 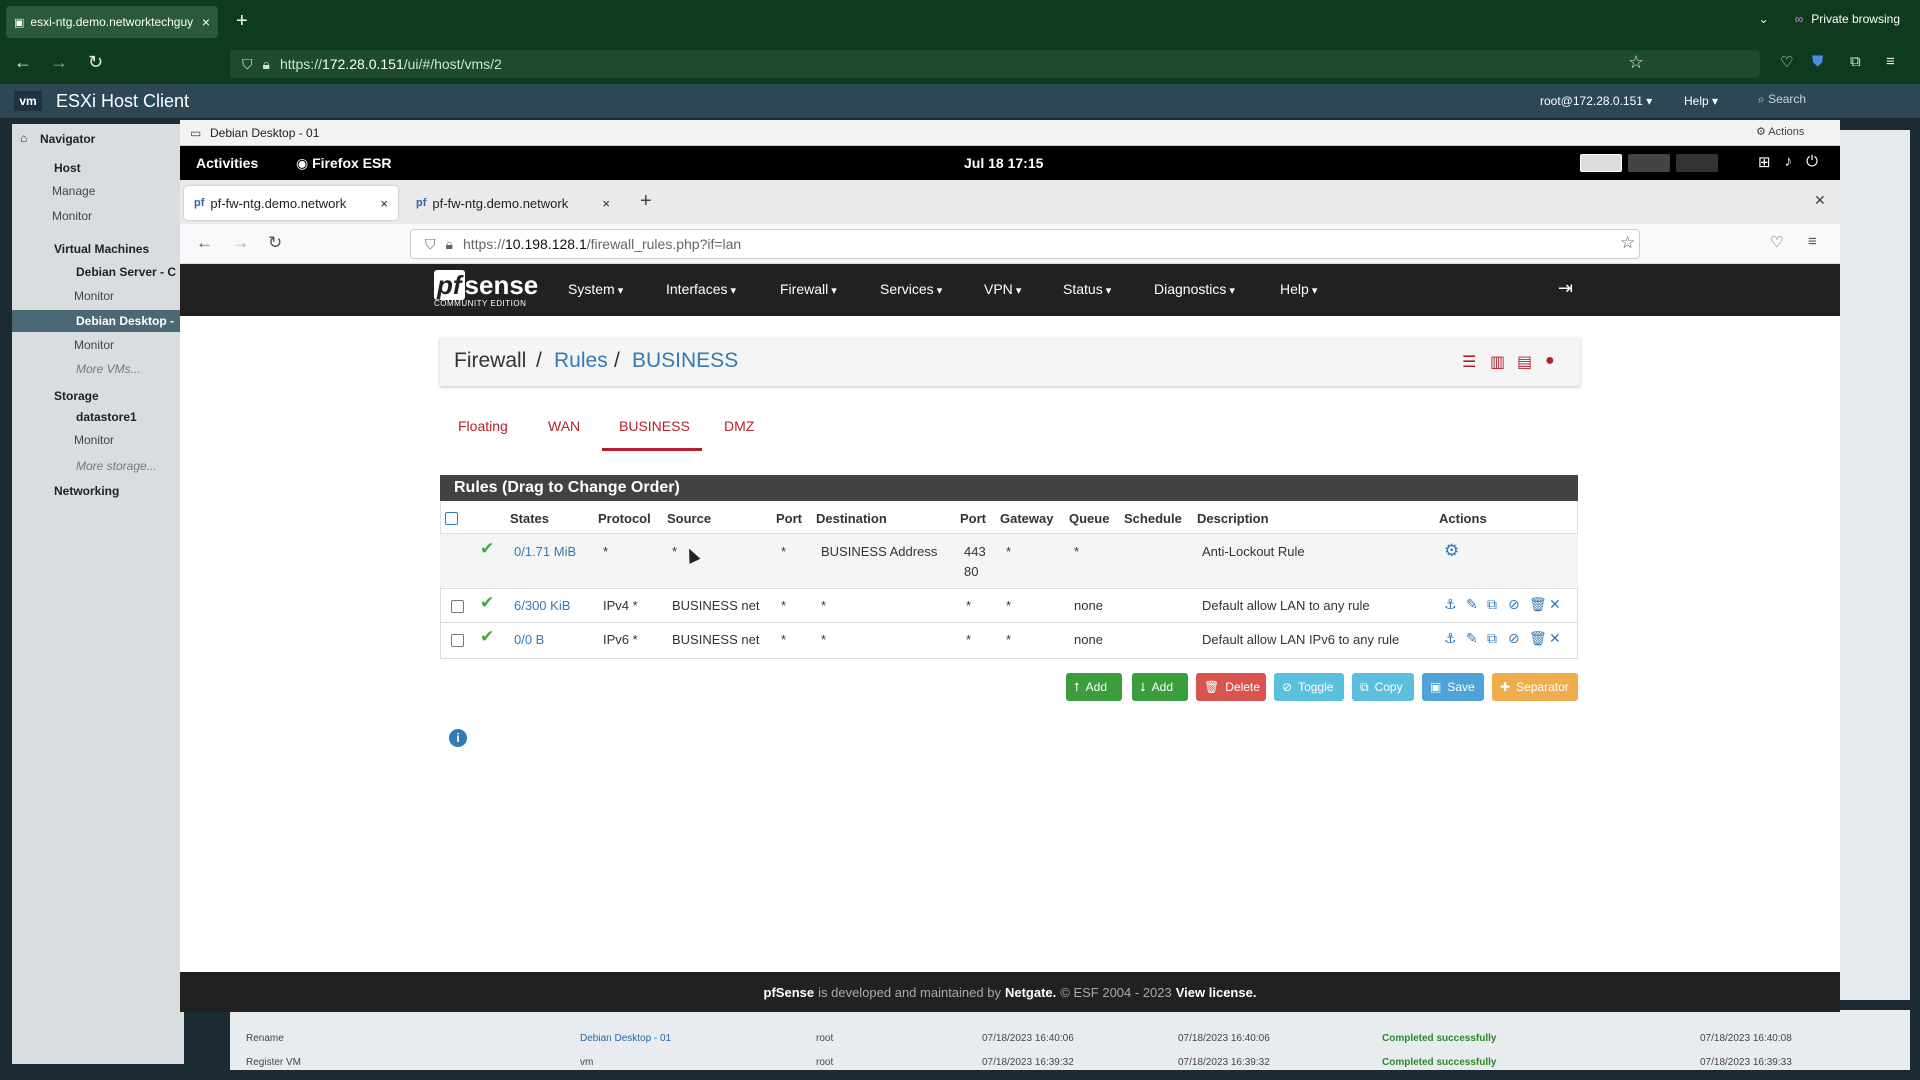 I want to click on copy-button: ⧉ Copy, so click(x=1383, y=687).